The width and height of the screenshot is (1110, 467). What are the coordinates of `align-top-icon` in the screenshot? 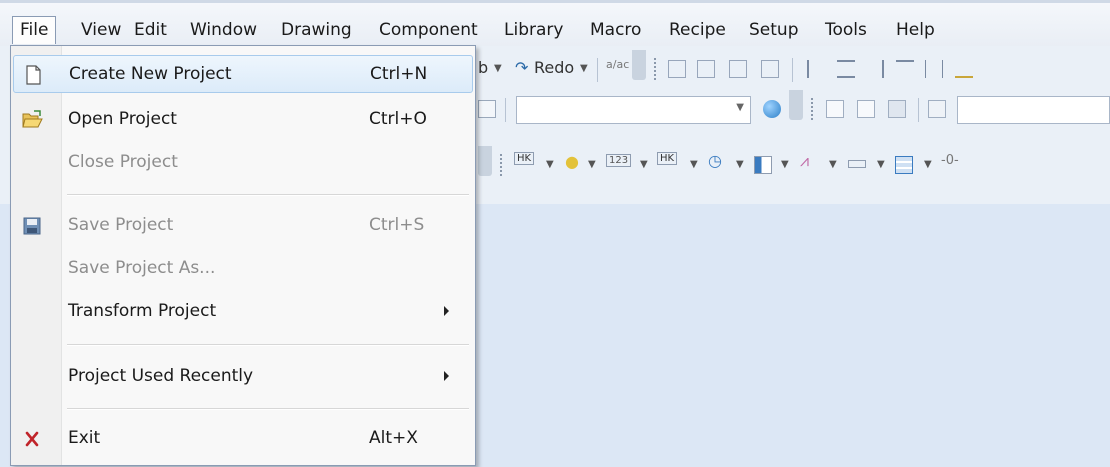 It's located at (738, 69).